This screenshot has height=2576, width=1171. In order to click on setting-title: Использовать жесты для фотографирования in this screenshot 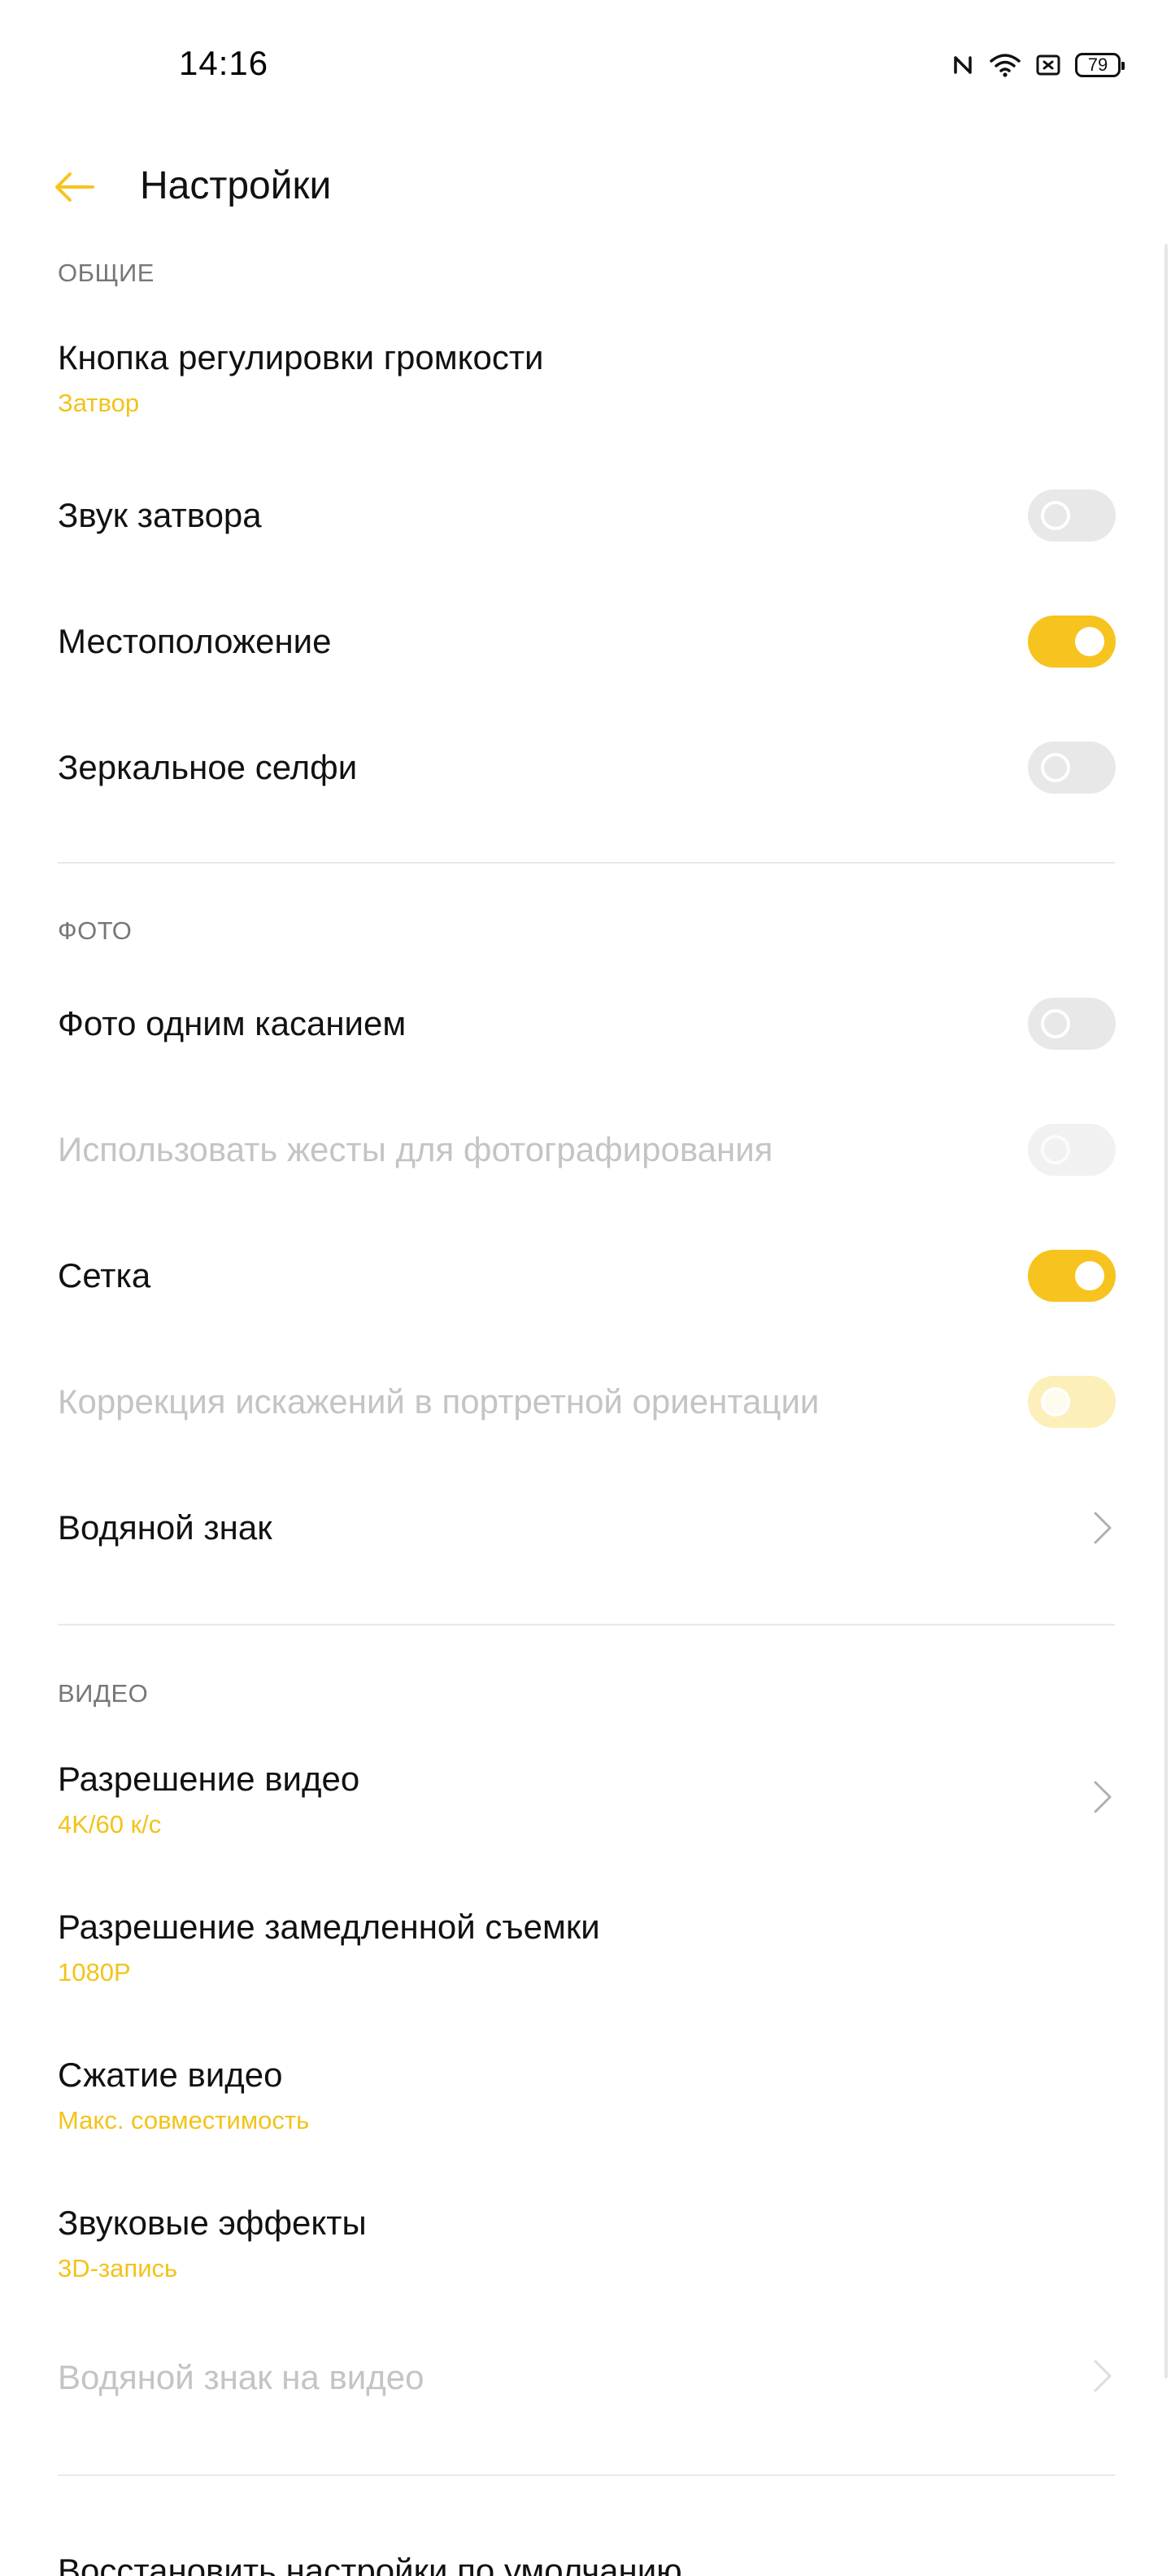, I will do `click(415, 1149)`.